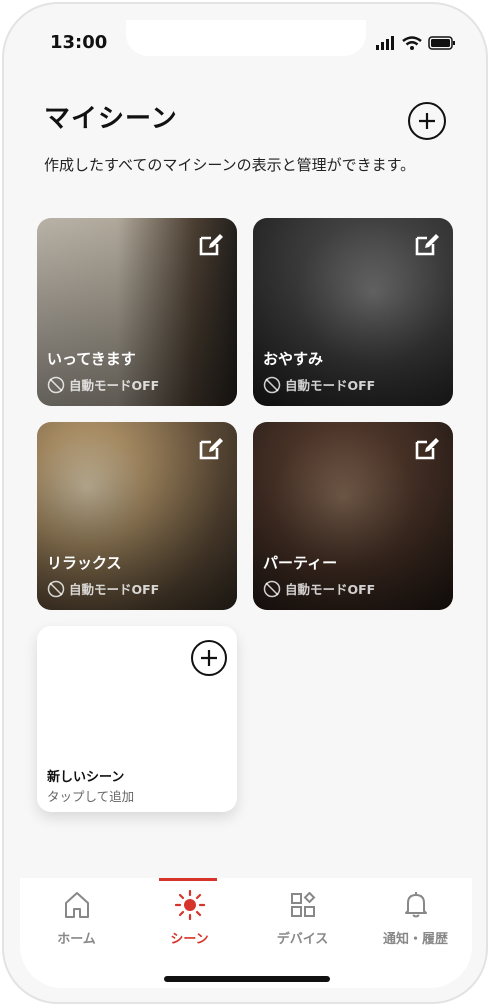  Describe the element at coordinates (137, 516) in the screenshot. I see `scene-card-relax: リラックス 自動モードOFF` at that location.